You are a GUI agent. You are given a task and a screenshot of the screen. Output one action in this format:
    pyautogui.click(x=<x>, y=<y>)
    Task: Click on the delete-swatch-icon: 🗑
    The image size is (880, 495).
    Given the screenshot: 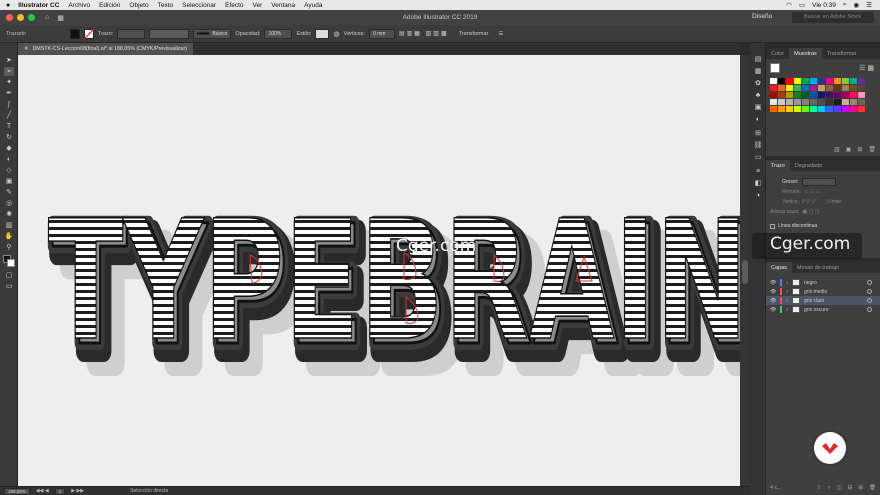 What is the action you would take?
    pyautogui.click(x=872, y=149)
    